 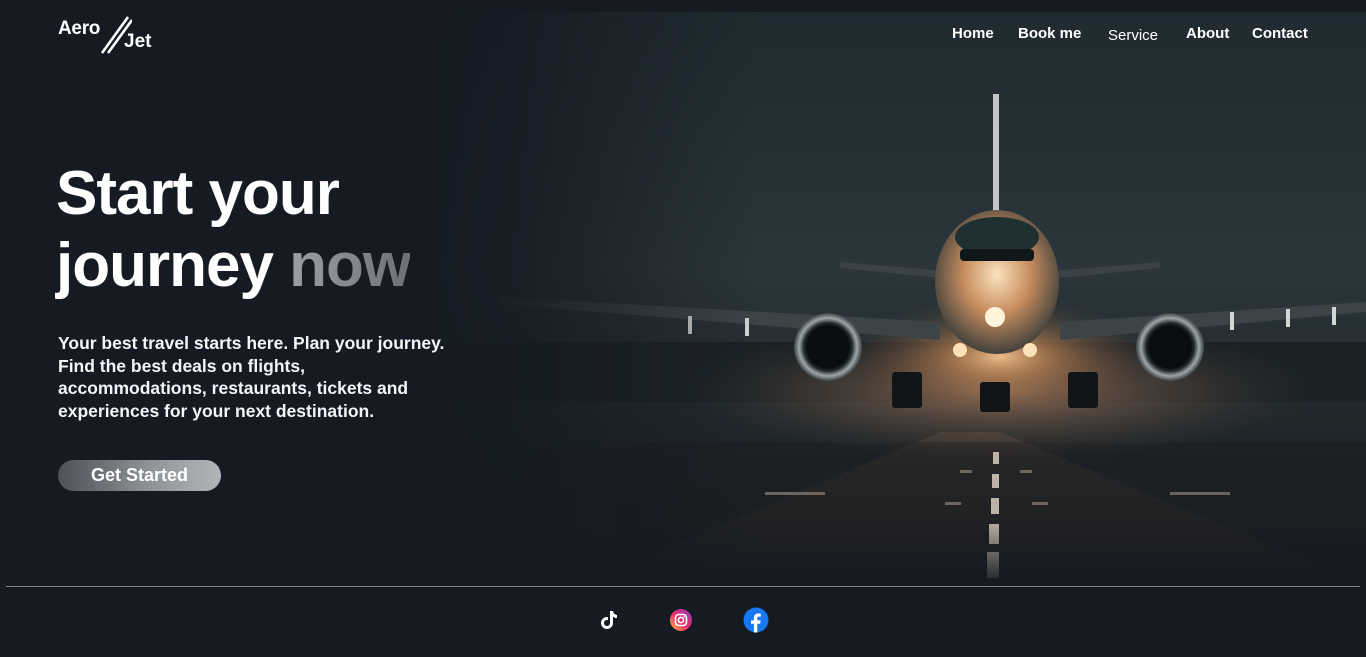 I want to click on instagram-icon, so click(x=681, y=620).